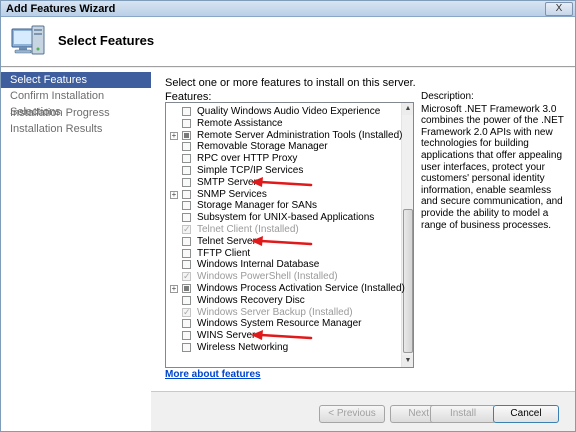  I want to click on install-button: Install, so click(463, 414).